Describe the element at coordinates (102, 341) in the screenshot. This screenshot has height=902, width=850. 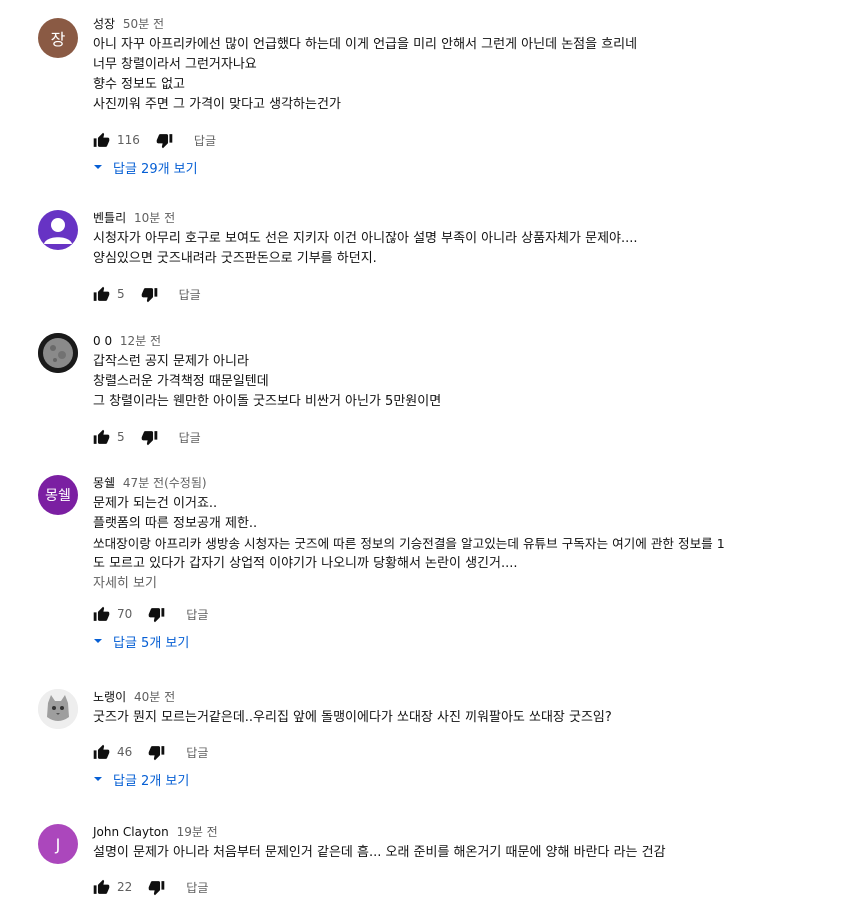
I see `comment-author: 0 0` at that location.